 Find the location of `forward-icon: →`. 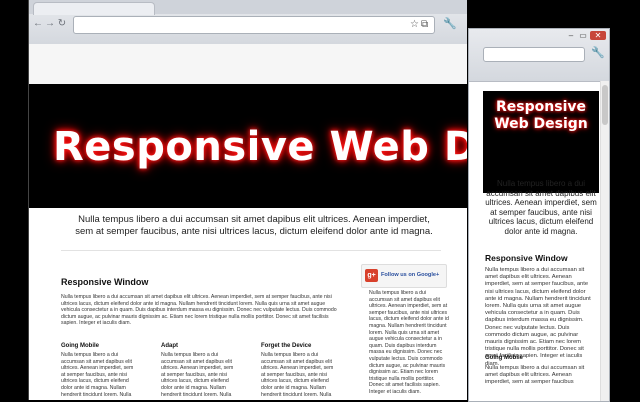

forward-icon: → is located at coordinates (50, 24).